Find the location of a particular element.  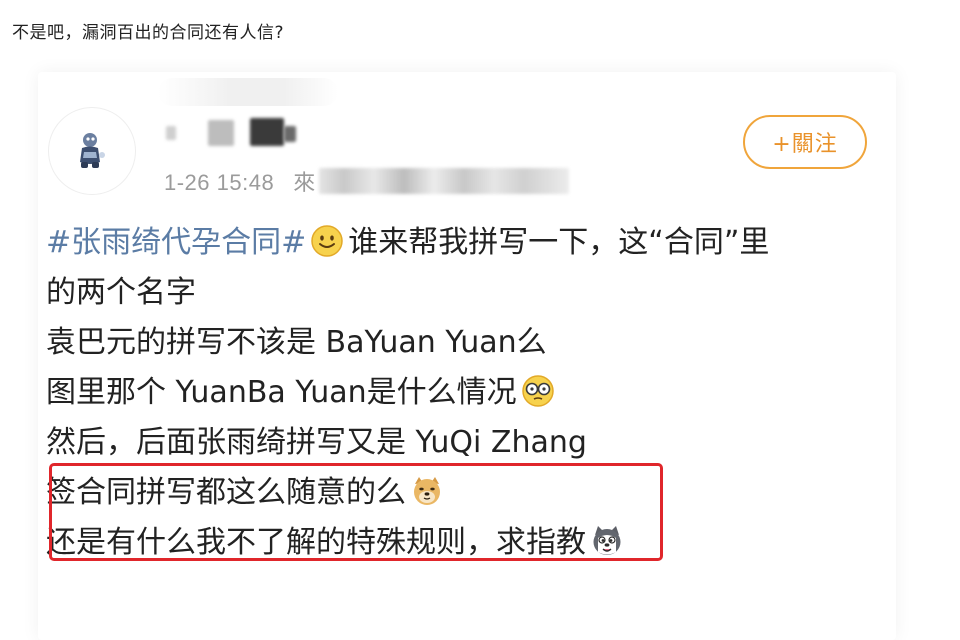

post-line-3: 袁巴元的拼写不该是 BaYuan Yuan么 is located at coordinates (466, 343).